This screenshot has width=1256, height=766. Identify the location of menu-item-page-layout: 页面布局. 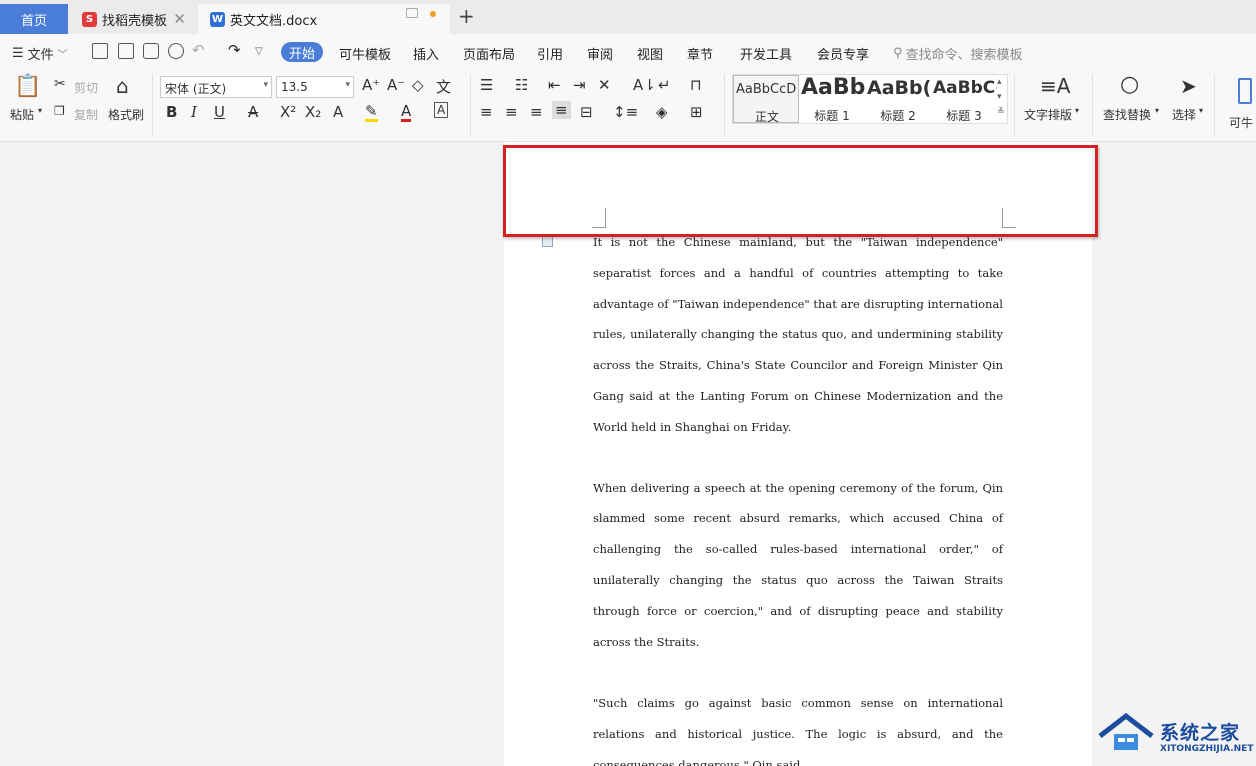
(489, 53).